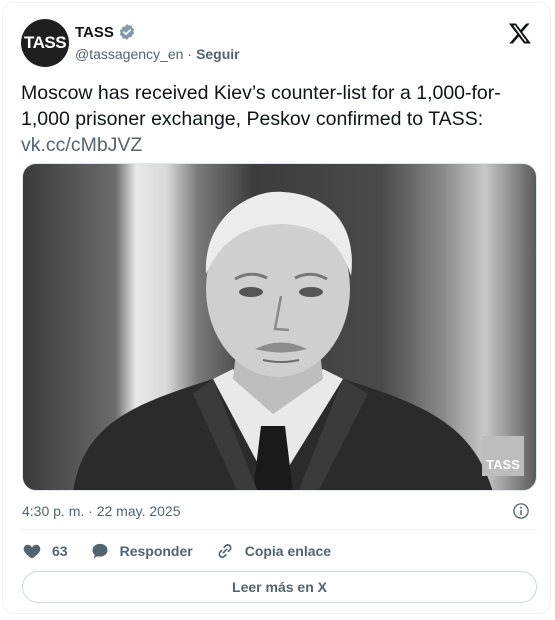 The width and height of the screenshot is (555, 620). I want to click on tass-watermark: TASS, so click(503, 456).